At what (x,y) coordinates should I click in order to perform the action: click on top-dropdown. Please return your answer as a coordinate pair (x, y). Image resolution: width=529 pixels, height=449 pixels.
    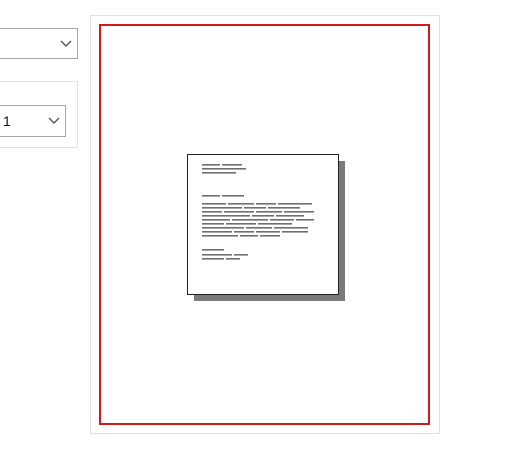
    Looking at the image, I should click on (39, 43).